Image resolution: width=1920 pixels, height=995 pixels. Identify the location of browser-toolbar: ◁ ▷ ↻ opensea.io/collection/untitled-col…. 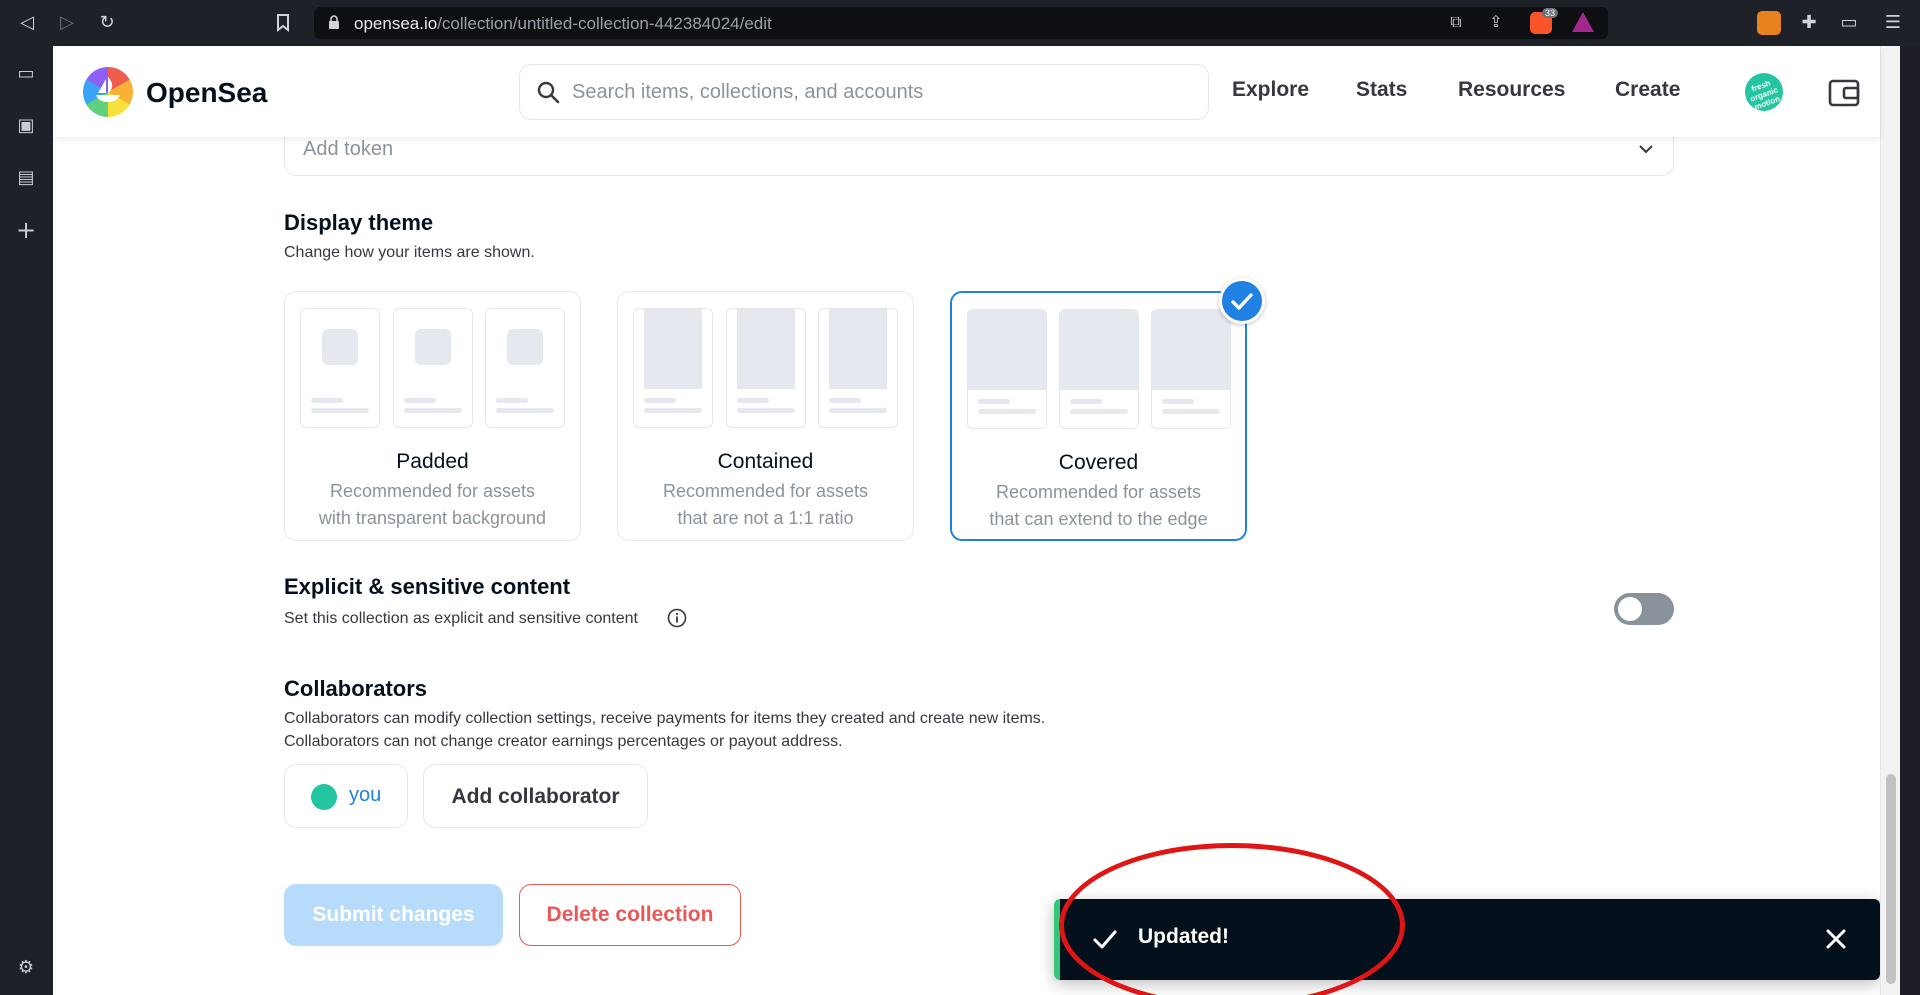
(960, 23).